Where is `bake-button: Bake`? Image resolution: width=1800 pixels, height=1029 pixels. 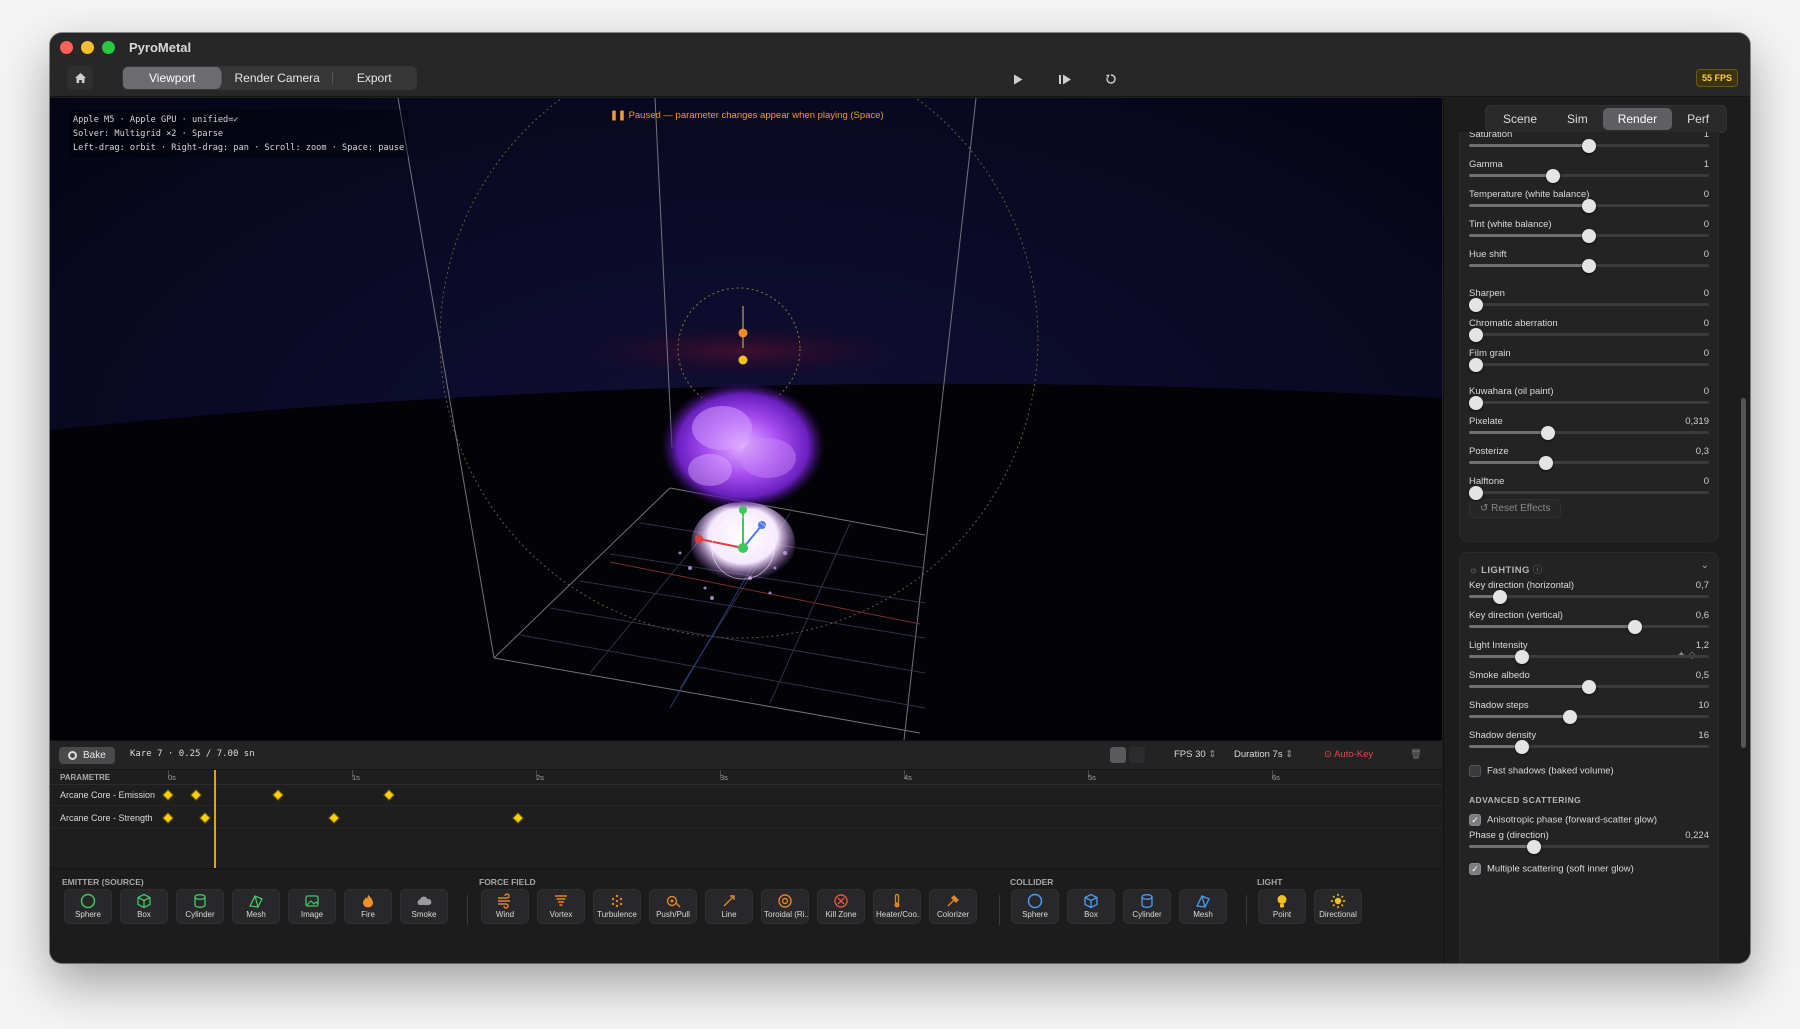 bake-button: Bake is located at coordinates (87, 755).